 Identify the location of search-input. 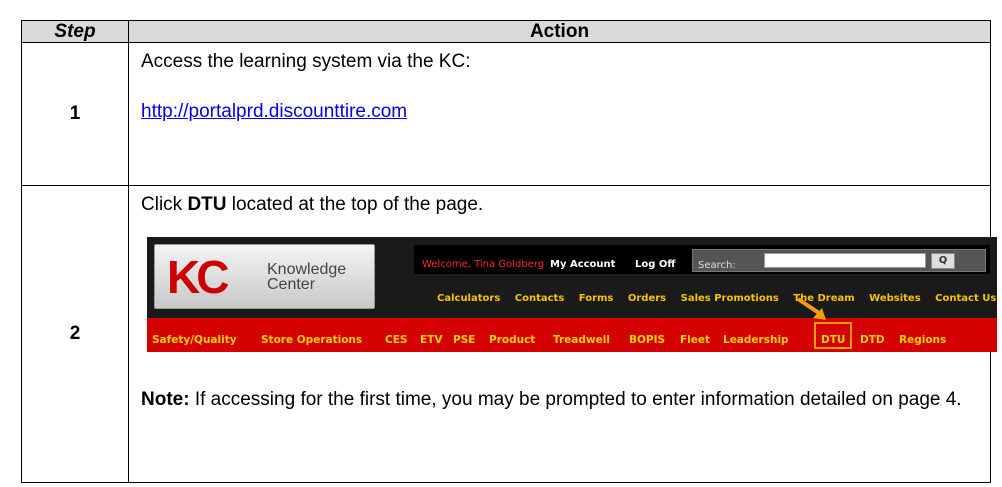
(845, 260).